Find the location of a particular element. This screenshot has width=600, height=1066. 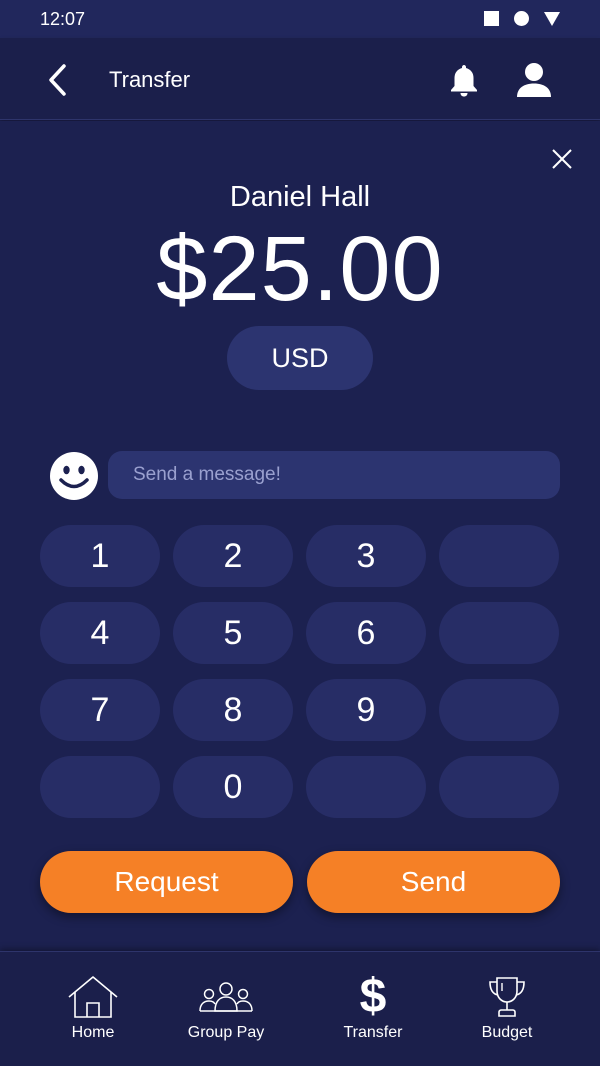

nav-item-transfer: $ Transfer is located at coordinates (373, 1009).